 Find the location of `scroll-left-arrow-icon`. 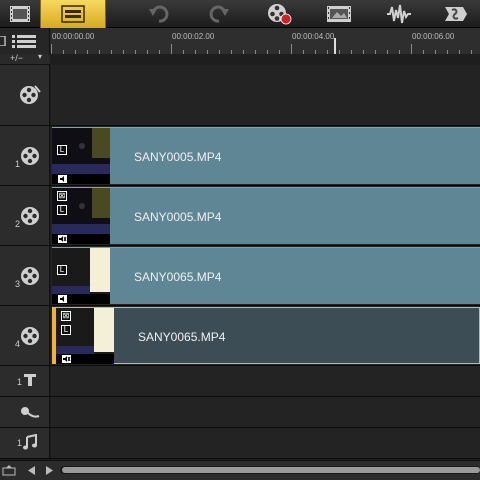

scroll-left-arrow-icon is located at coordinates (32, 470).